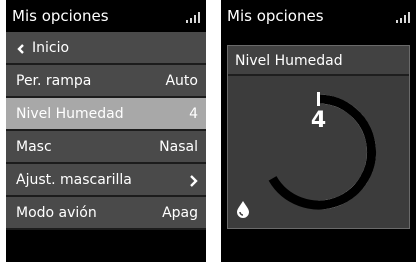  Describe the element at coordinates (194, 181) in the screenshot. I see `chevron-right-icon` at that location.